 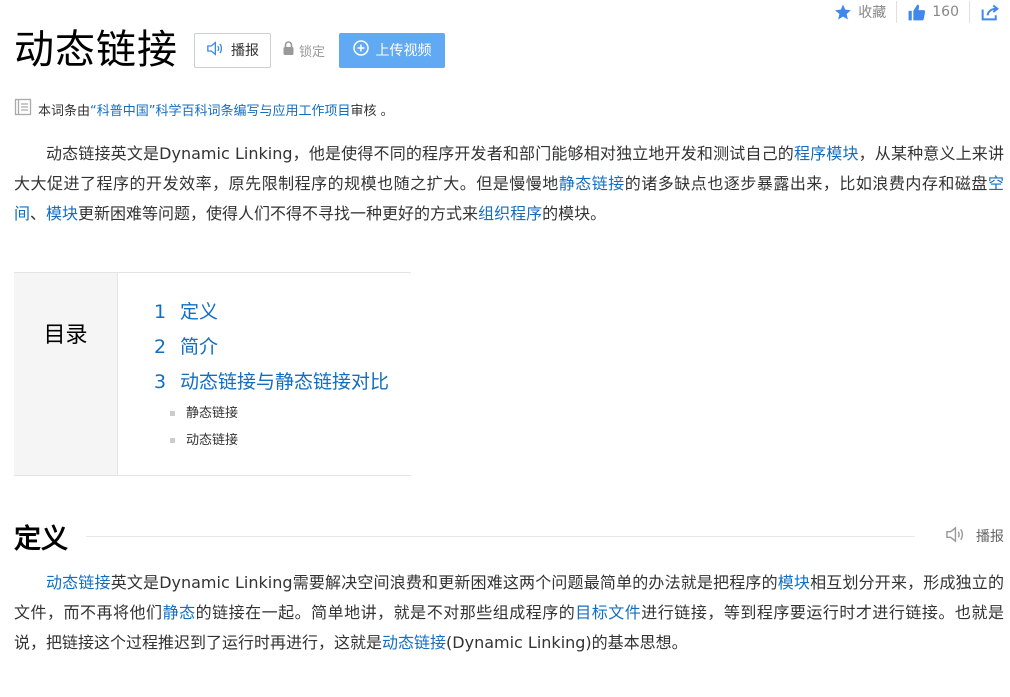 What do you see at coordinates (872, 13) in the screenshot?
I see `favorite-label: 收藏` at bounding box center [872, 13].